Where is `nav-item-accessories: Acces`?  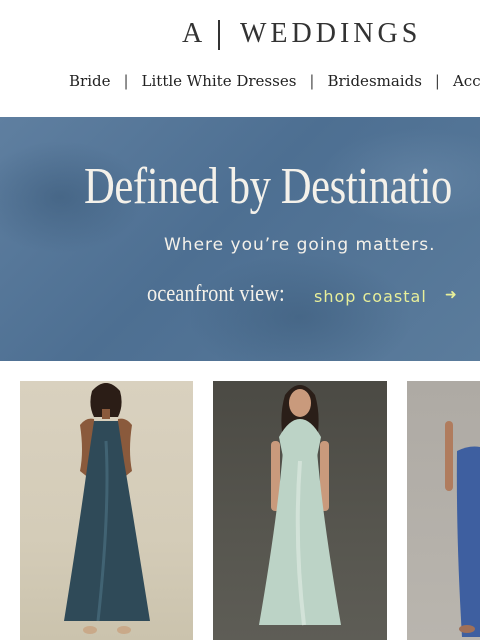
nav-item-accessories: Acces is located at coordinates (466, 81).